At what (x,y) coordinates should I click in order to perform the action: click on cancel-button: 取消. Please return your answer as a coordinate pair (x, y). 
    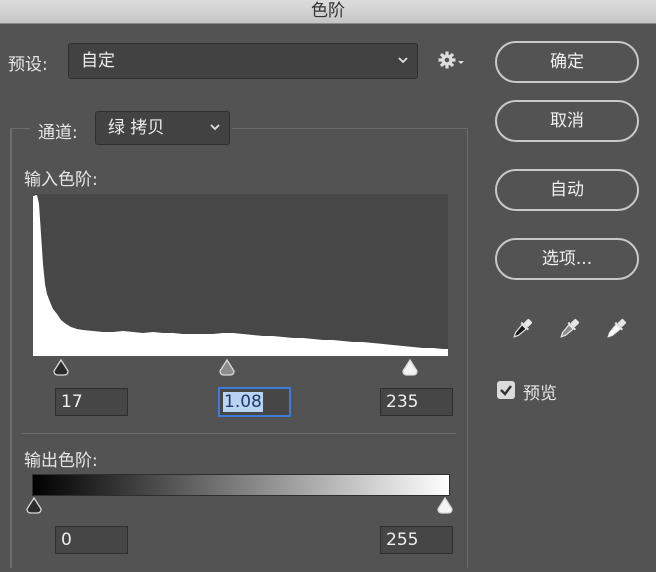
    Looking at the image, I should click on (567, 121).